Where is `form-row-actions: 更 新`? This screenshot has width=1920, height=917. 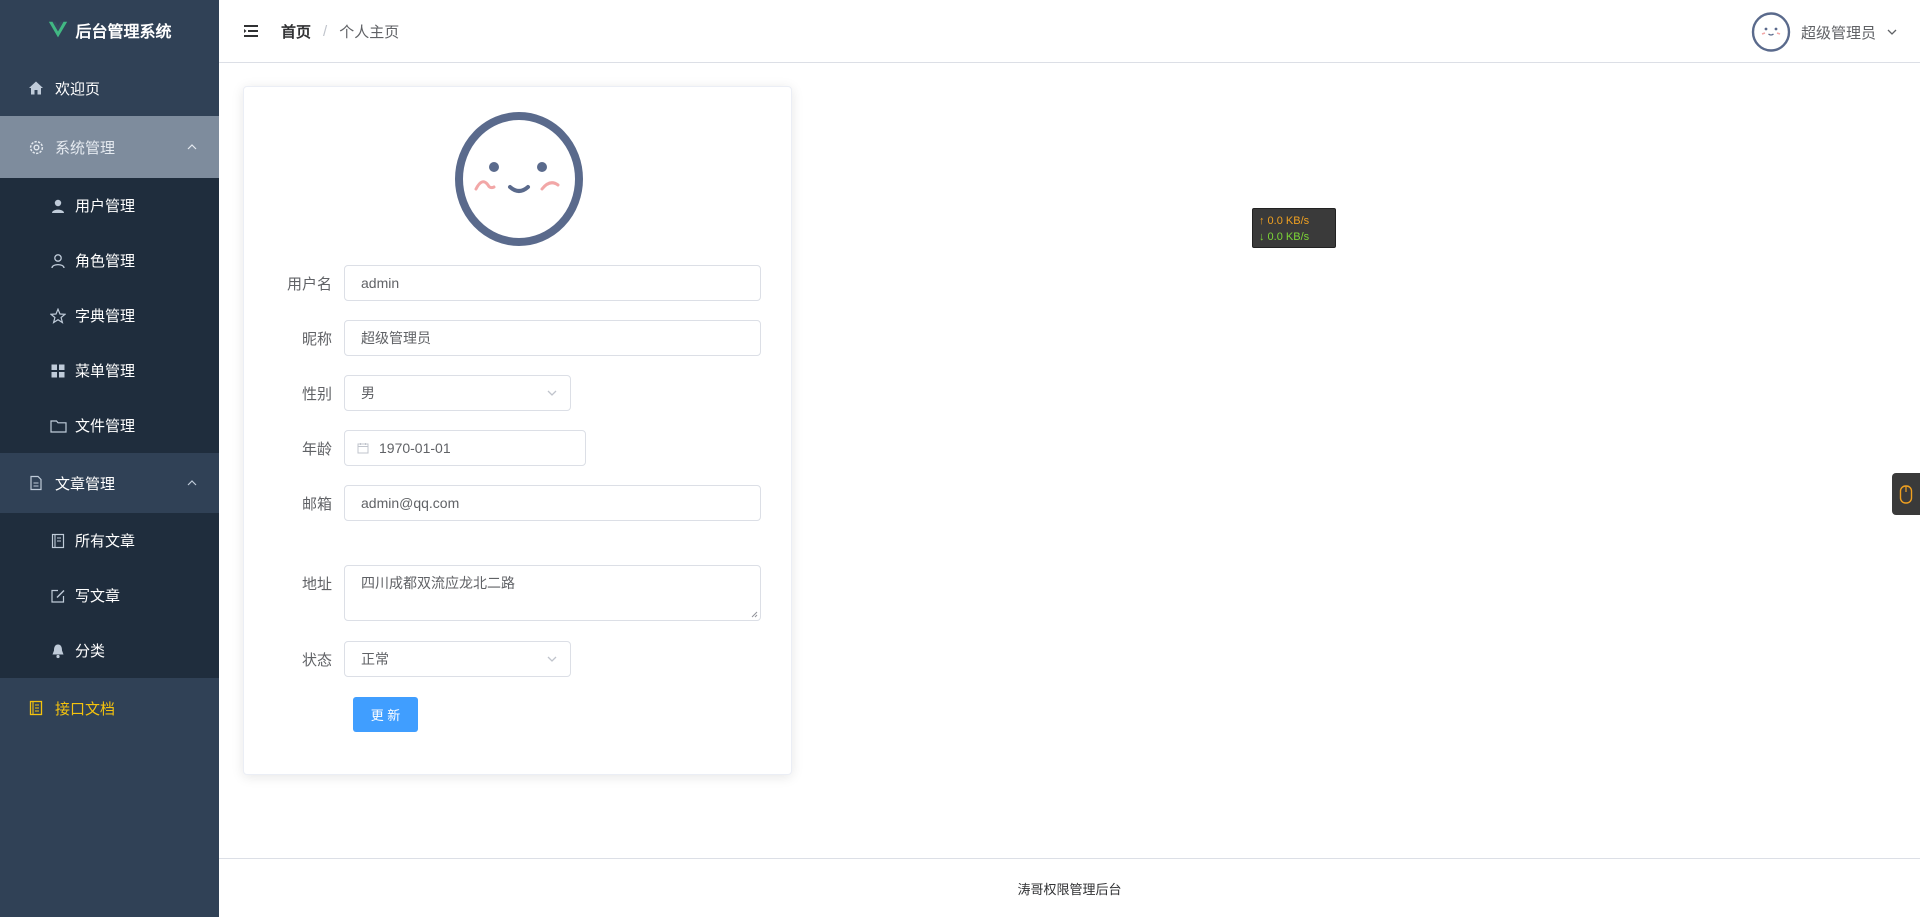
form-row-actions: 更 新 is located at coordinates (385, 714).